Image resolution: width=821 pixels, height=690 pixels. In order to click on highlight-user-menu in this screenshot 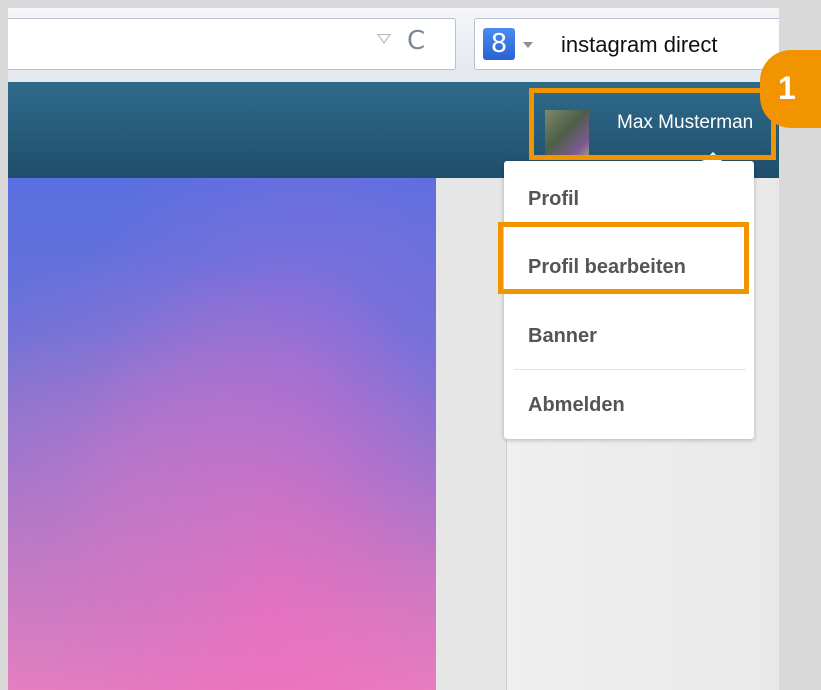, I will do `click(652, 124)`.